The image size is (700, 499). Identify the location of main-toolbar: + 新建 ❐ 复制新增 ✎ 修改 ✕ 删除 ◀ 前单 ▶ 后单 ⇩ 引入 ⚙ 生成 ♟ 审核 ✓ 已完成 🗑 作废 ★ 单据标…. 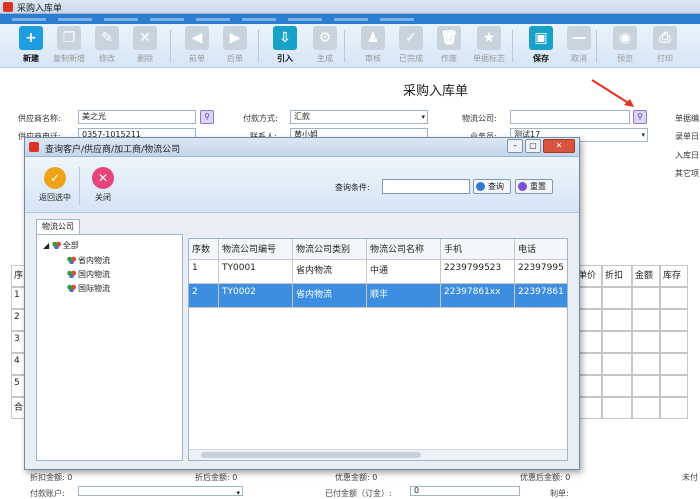
(350, 46).